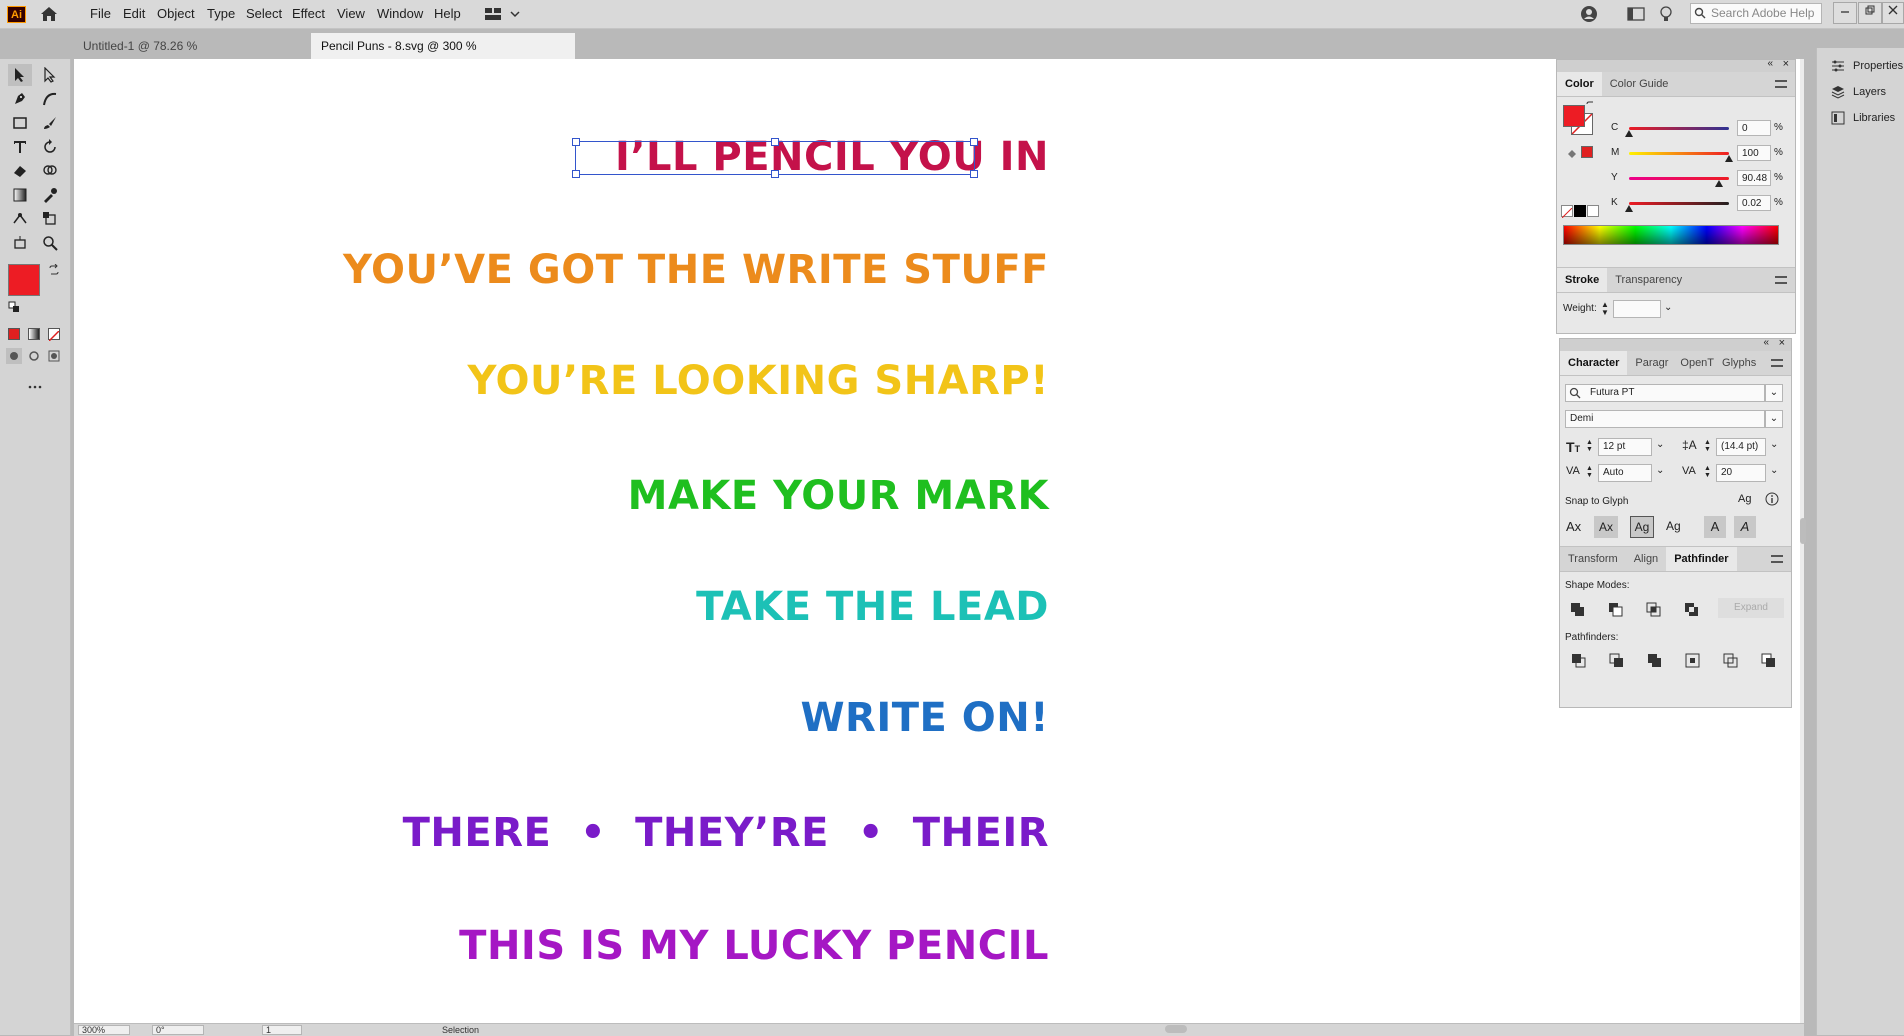 The height and width of the screenshot is (1036, 1904). Describe the element at coordinates (1642, 527) in the screenshot. I see `glyph-bounds-snap-icon: Ag` at that location.